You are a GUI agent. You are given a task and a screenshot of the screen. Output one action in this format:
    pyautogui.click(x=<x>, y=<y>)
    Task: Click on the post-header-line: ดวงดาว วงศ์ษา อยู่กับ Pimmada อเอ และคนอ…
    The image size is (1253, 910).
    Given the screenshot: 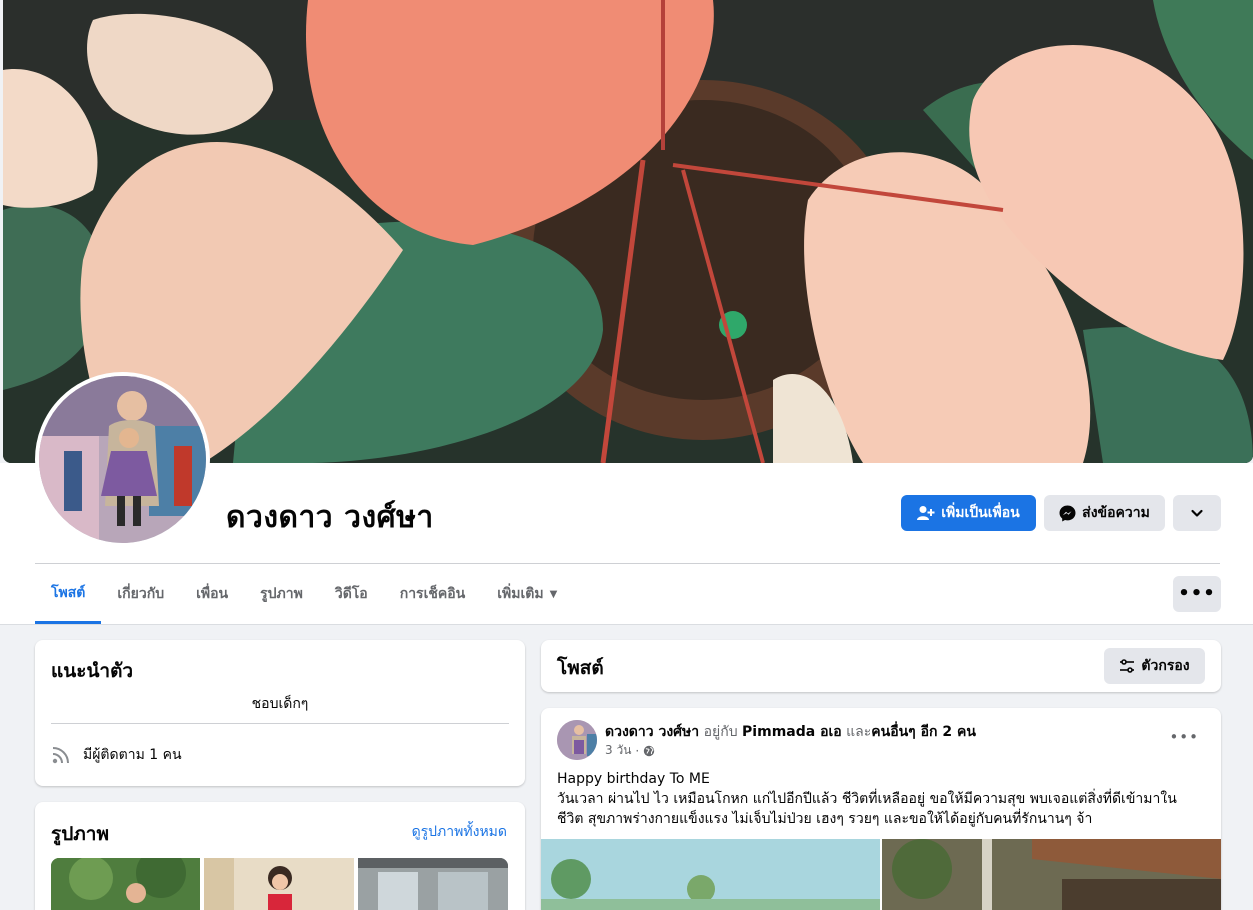 What is the action you would take?
    pyautogui.click(x=790, y=732)
    